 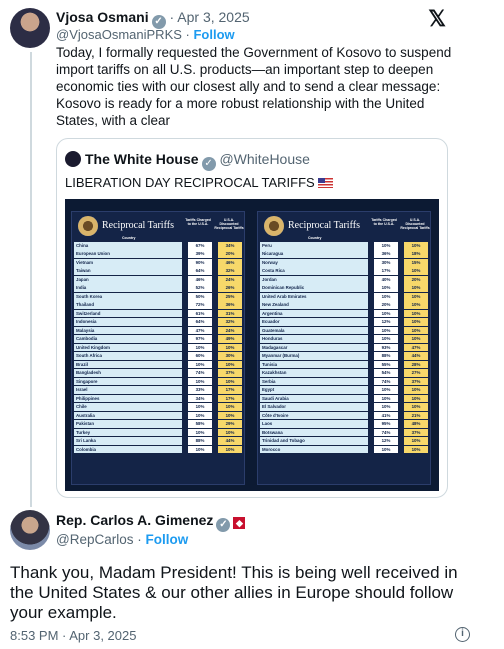 I want to click on country-cell: South Korea, so click(x=128, y=296).